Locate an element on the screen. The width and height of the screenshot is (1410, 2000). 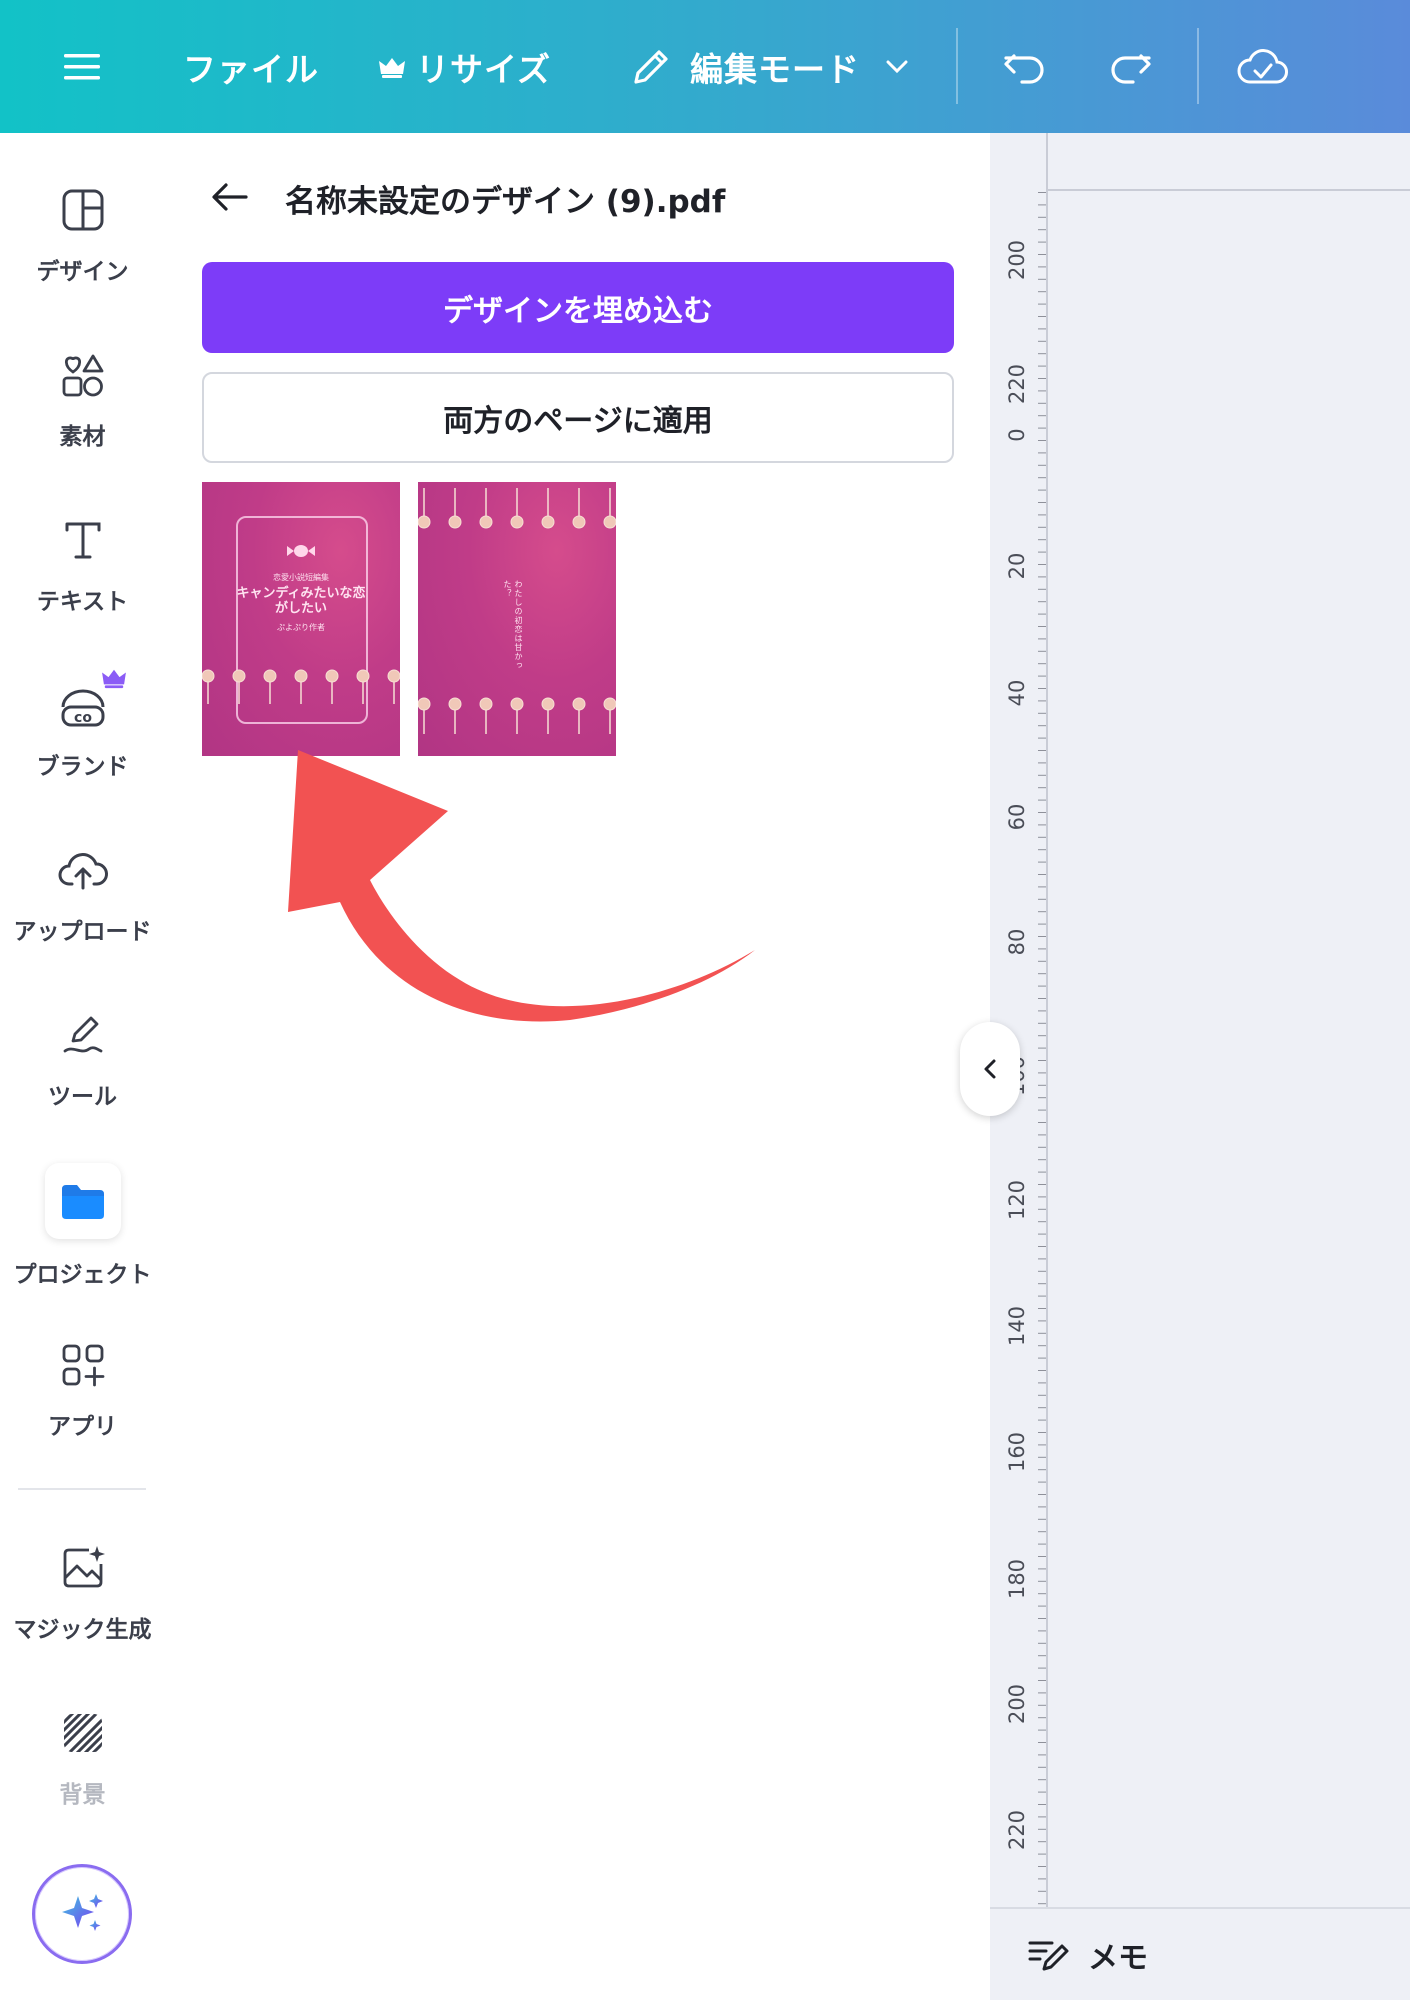
file-menu-label: ファイル is located at coordinates (251, 69).